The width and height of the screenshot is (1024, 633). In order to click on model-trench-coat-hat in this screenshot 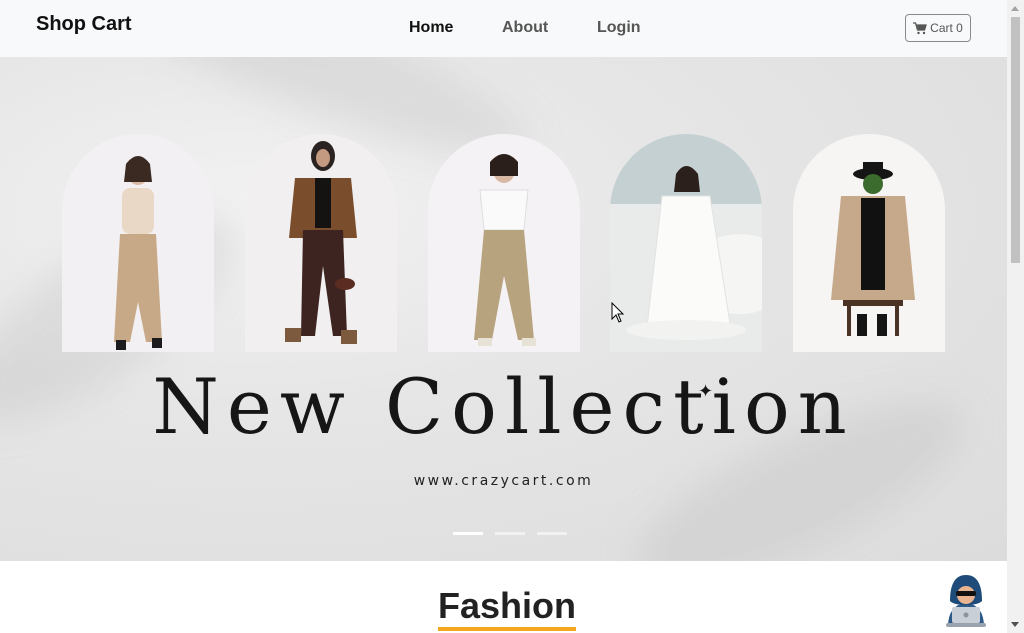, I will do `click(869, 243)`.